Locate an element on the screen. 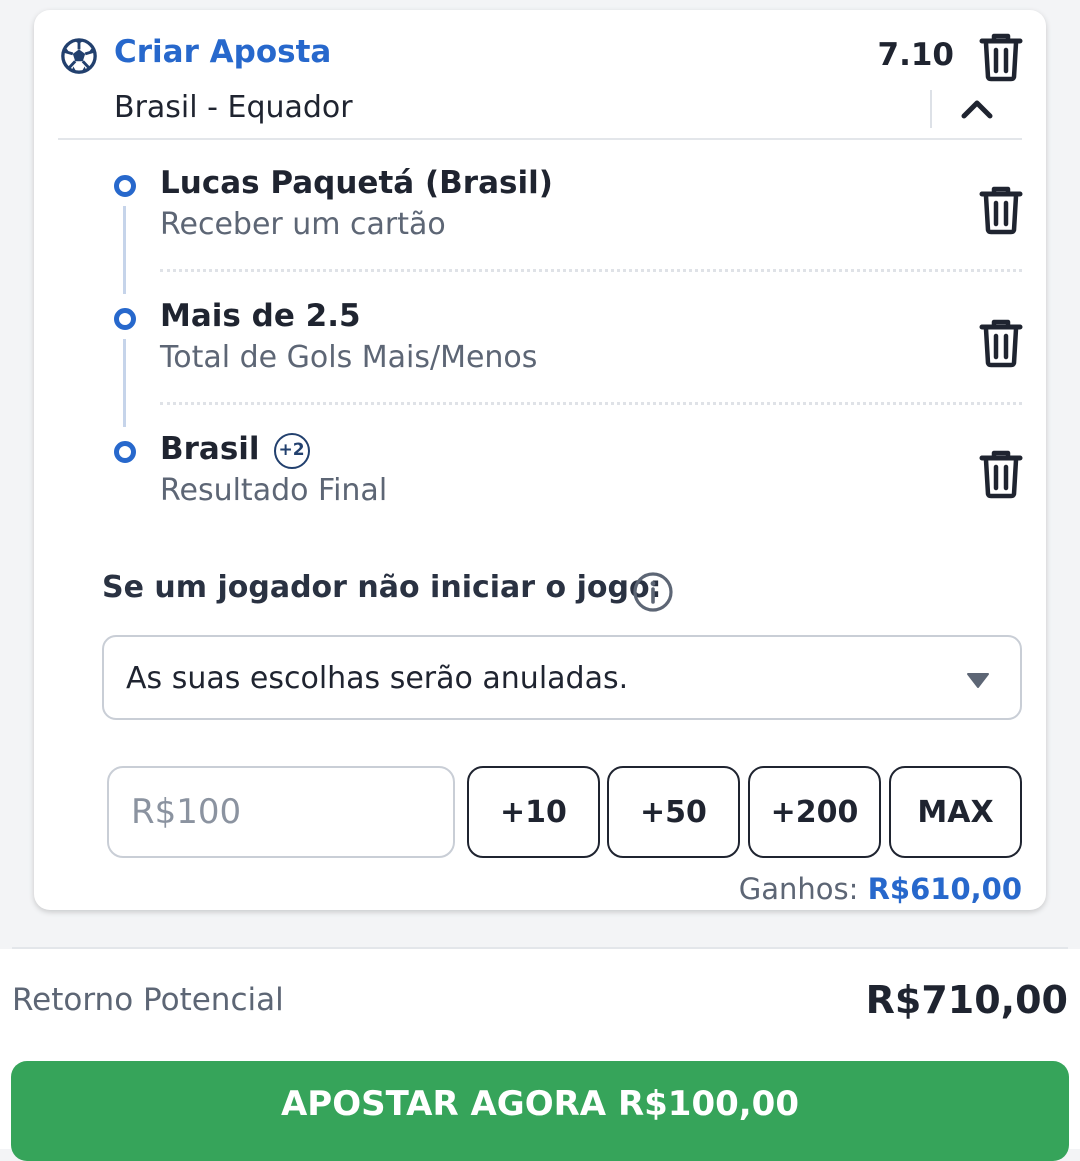 This screenshot has width=1080, height=1161. gains-value: R$610,00 is located at coordinates (944, 889).